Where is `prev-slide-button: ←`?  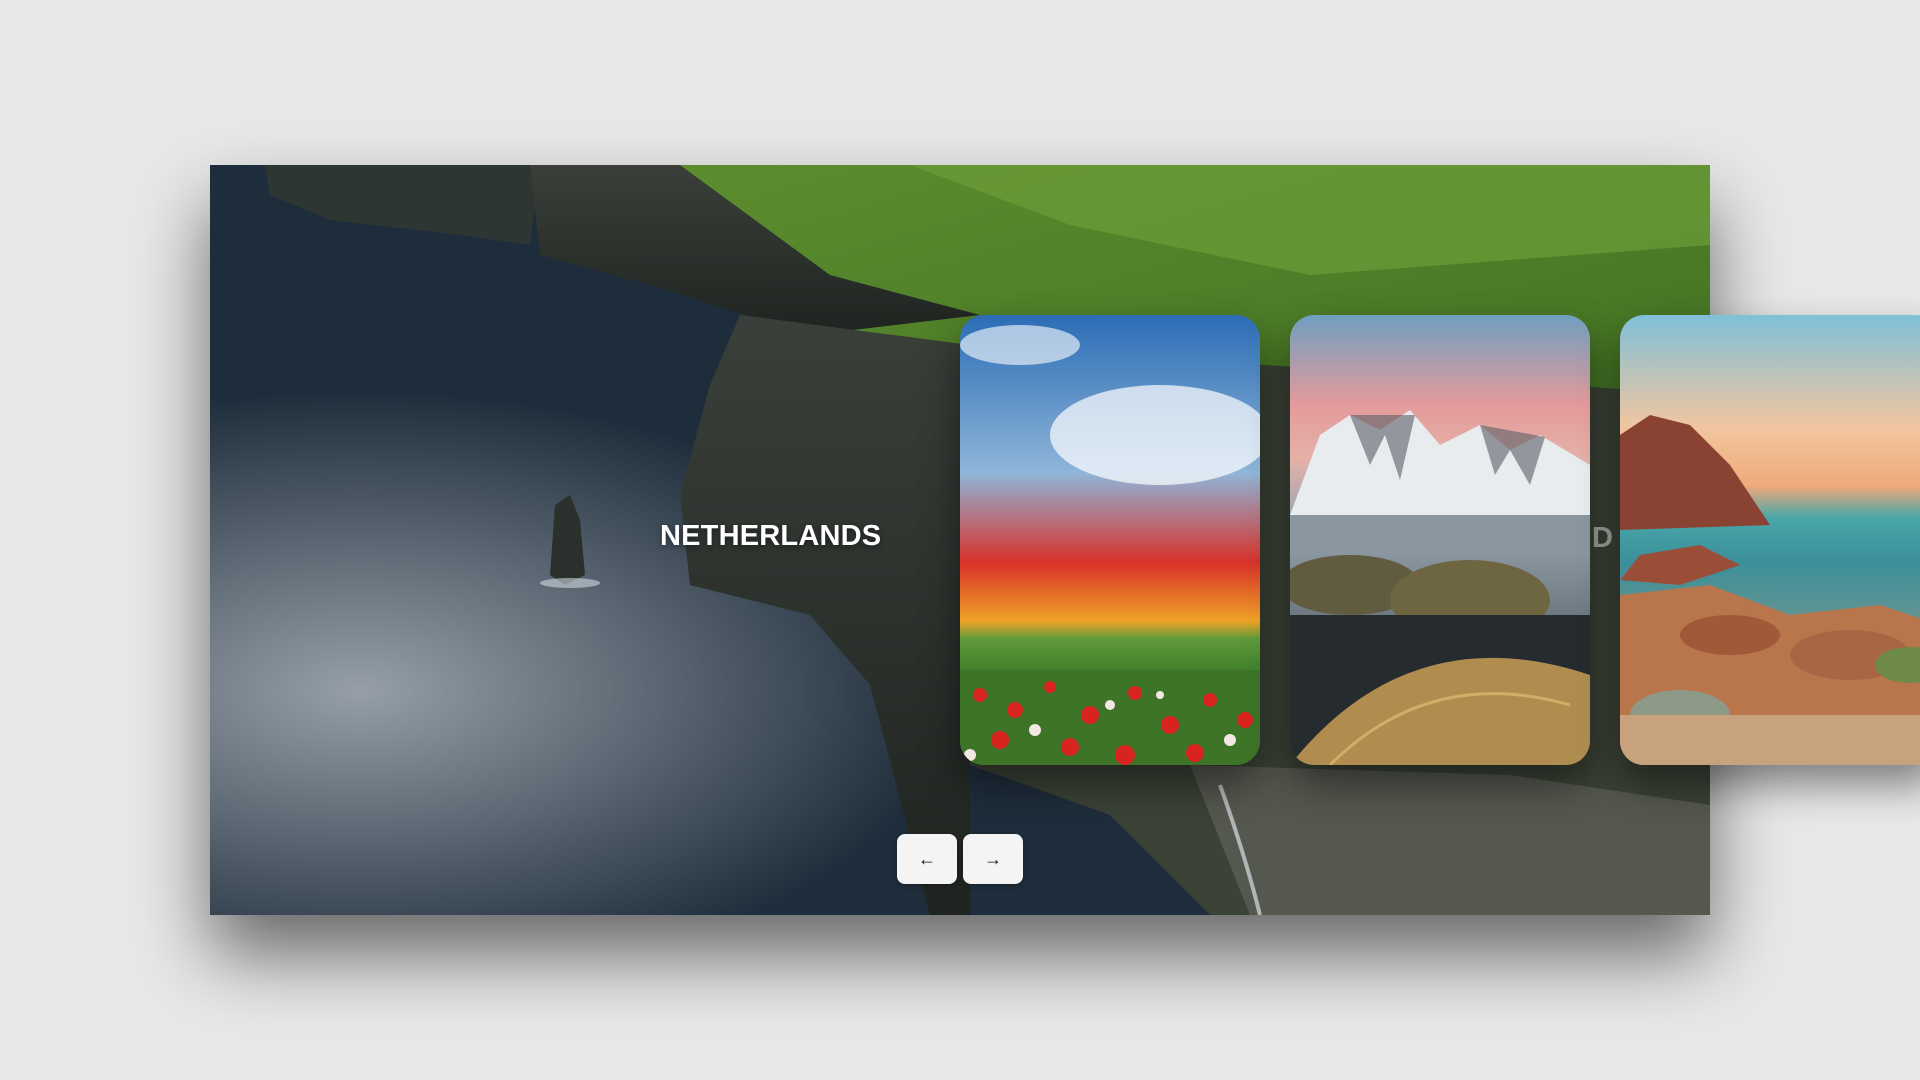 prev-slide-button: ← is located at coordinates (927, 859).